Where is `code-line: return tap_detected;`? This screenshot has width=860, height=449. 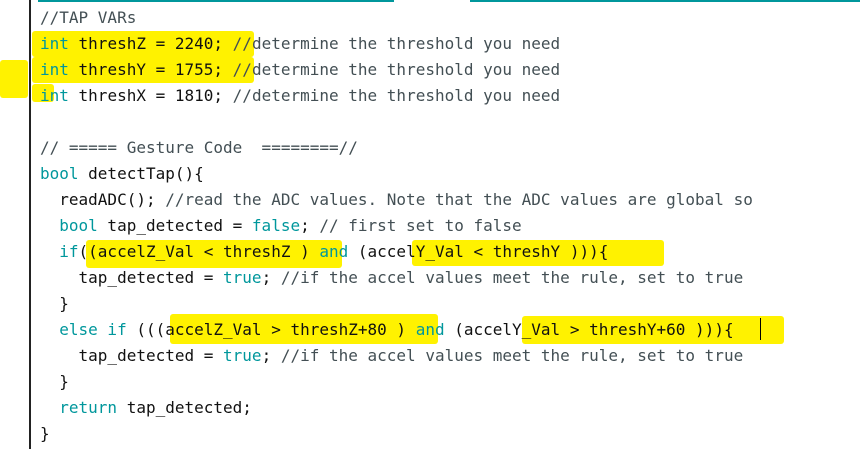
code-line: return tap_detected; is located at coordinates (396, 408).